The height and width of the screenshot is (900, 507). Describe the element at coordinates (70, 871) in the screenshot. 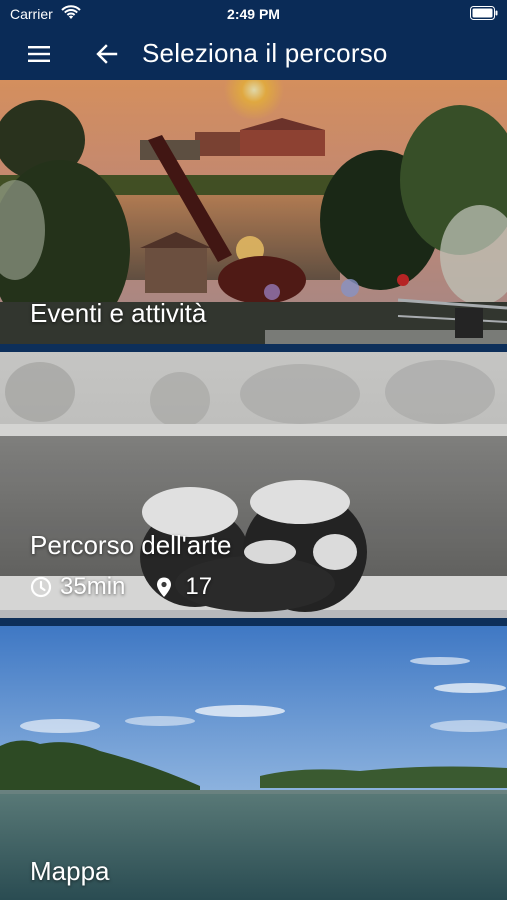

I see `route-title: Mappa` at that location.